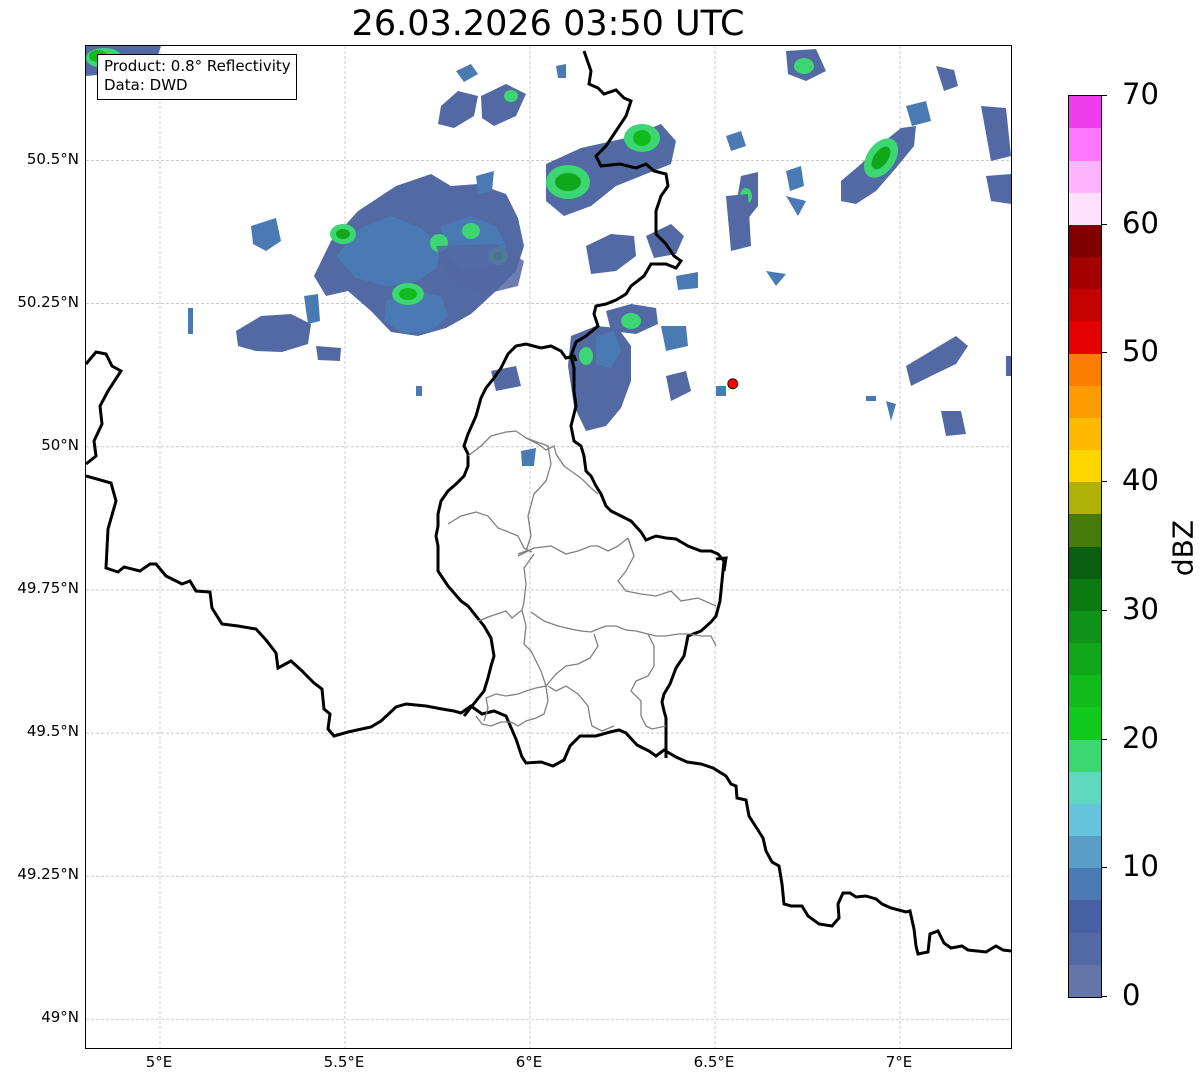 The width and height of the screenshot is (1202, 1081). What do you see at coordinates (52, 158) in the screenshot?
I see `lat-tick-label: 50.5°N` at bounding box center [52, 158].